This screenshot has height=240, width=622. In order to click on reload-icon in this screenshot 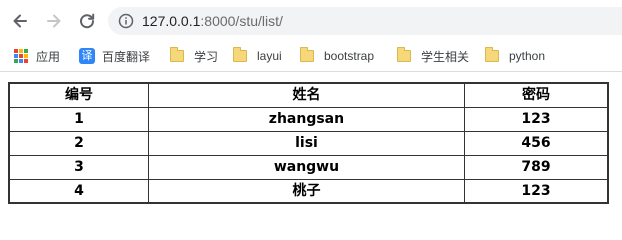, I will do `click(87, 21)`.